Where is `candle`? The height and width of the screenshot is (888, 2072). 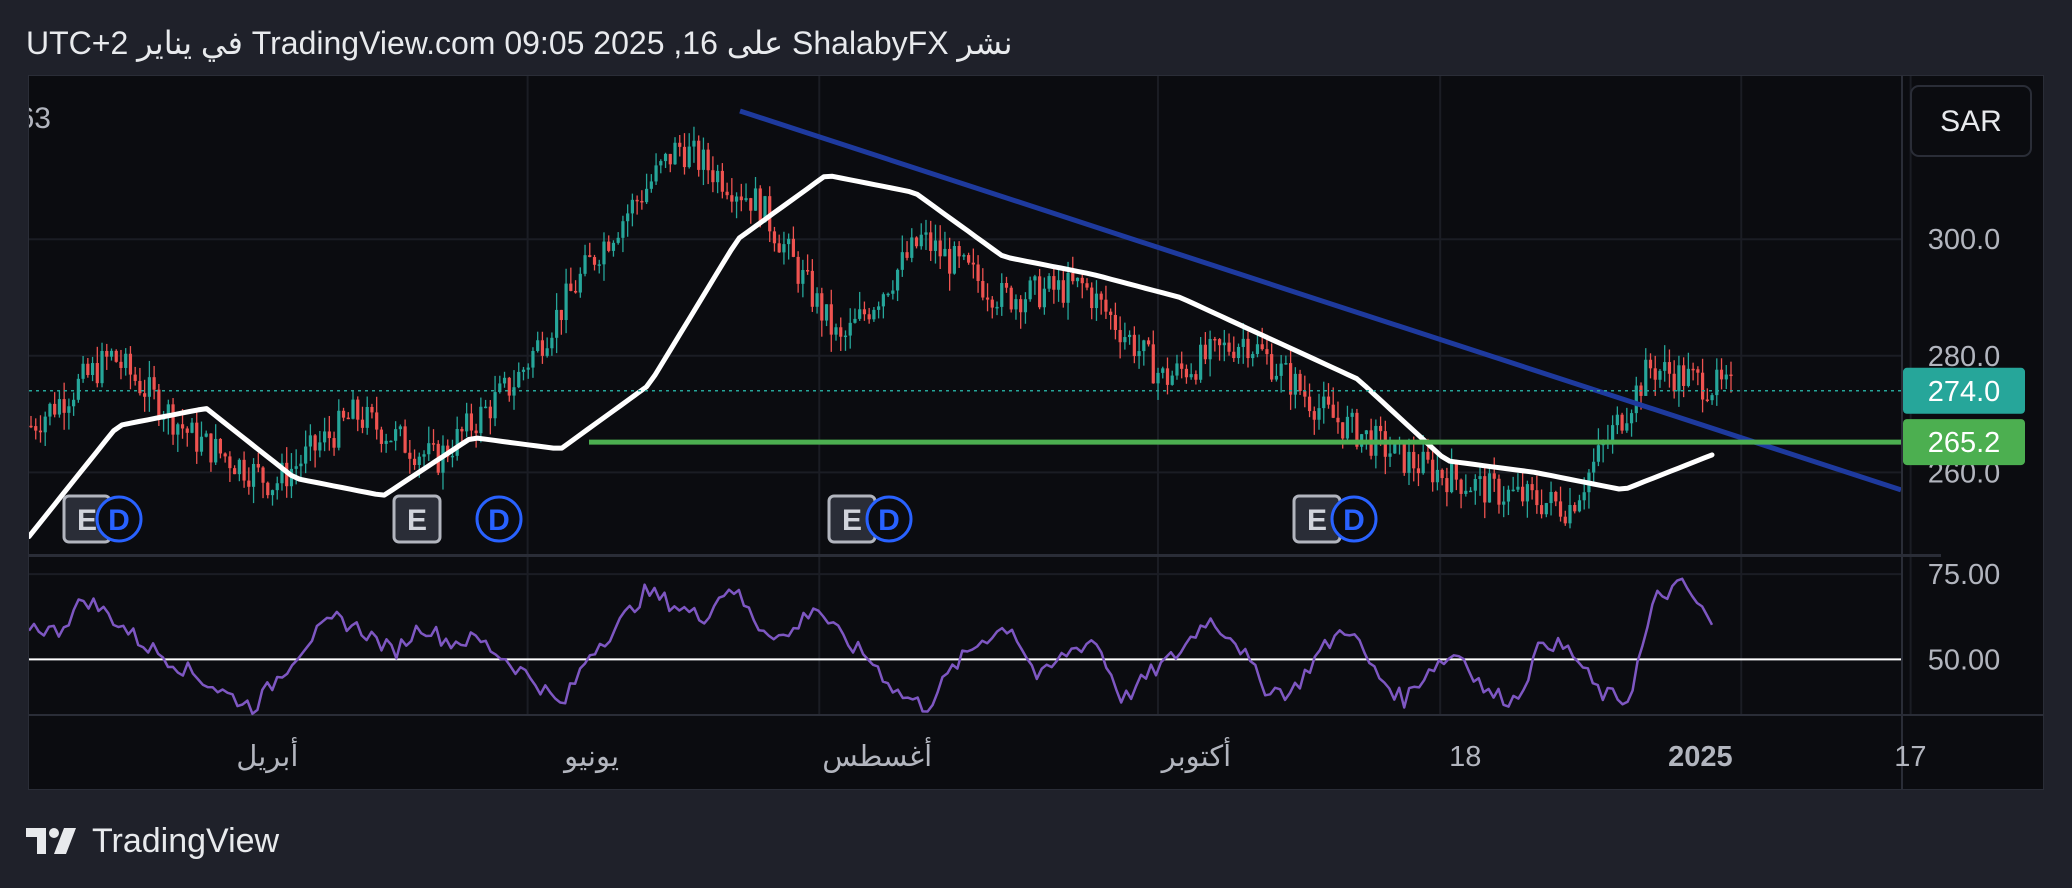 candle is located at coordinates (116, 356).